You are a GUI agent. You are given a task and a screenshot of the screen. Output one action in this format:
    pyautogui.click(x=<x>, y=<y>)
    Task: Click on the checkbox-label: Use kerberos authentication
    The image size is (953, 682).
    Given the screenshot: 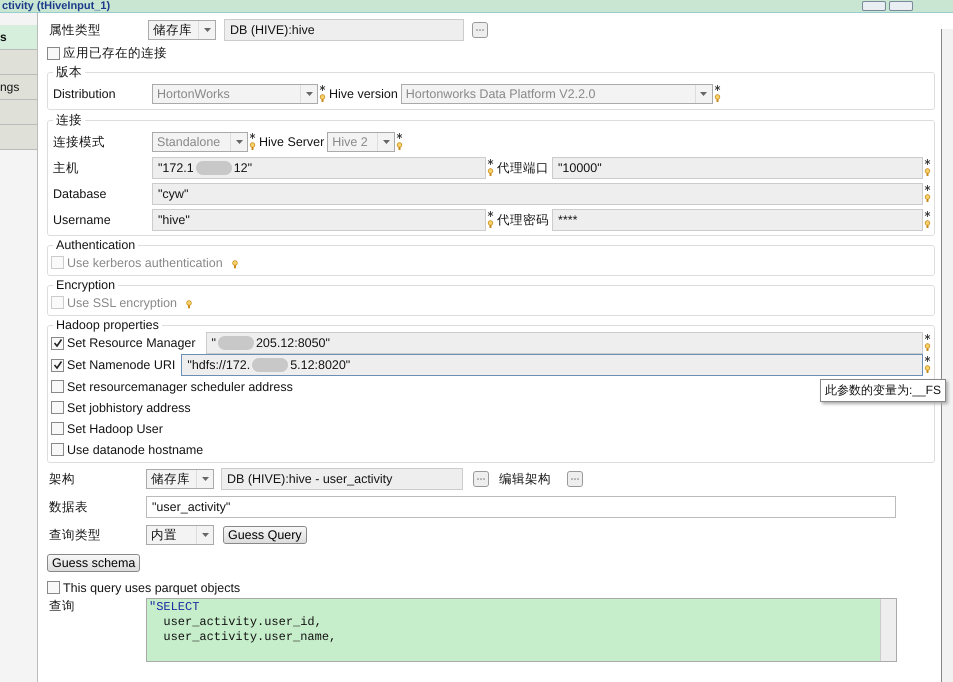 What is the action you would take?
    pyautogui.click(x=145, y=263)
    